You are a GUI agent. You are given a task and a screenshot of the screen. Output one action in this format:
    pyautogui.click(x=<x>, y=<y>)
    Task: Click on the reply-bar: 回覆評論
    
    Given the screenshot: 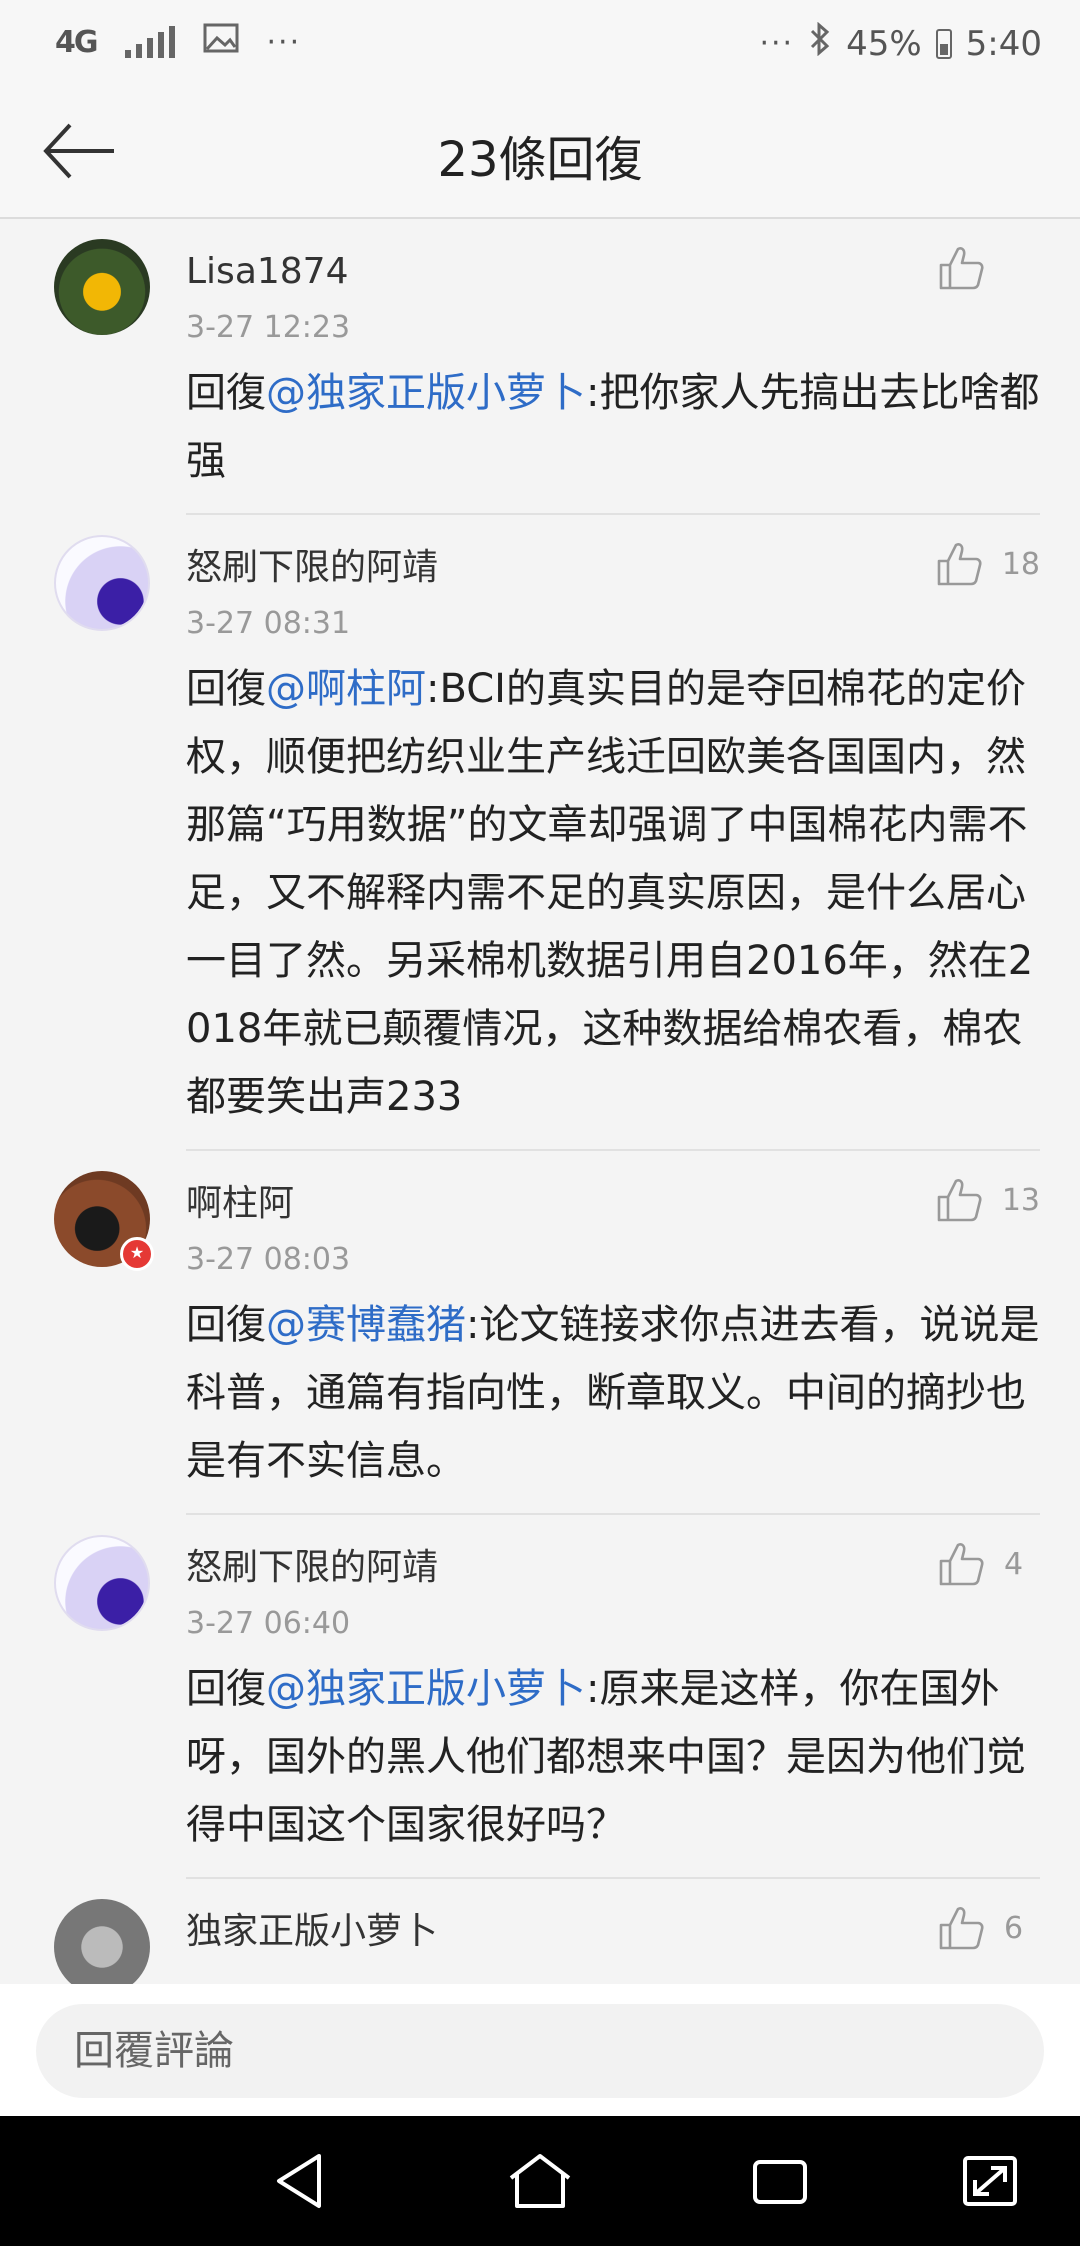 What is the action you would take?
    pyautogui.click(x=540, y=2050)
    